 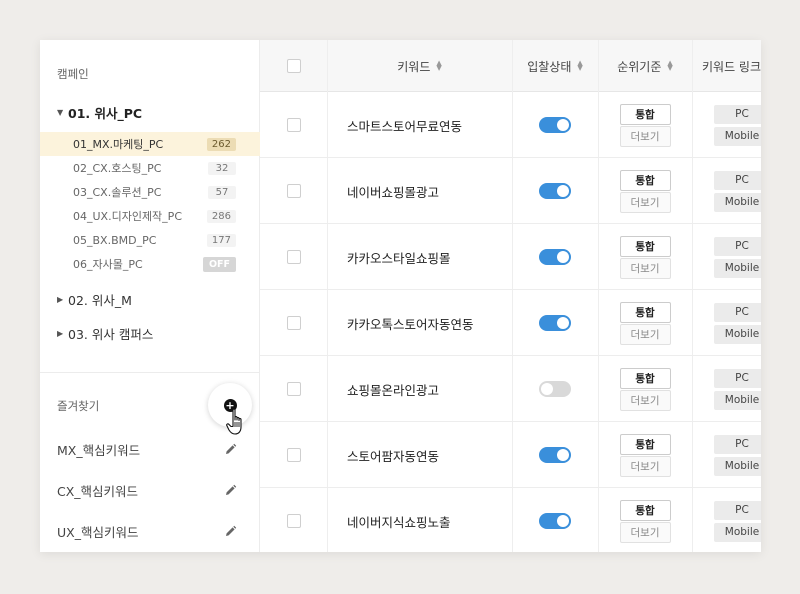 I want to click on header-label: 입찰상태, so click(x=549, y=66).